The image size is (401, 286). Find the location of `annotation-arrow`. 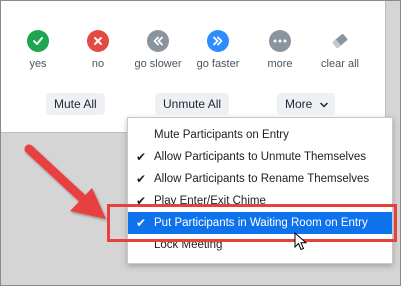

annotation-arrow is located at coordinates (65, 181).